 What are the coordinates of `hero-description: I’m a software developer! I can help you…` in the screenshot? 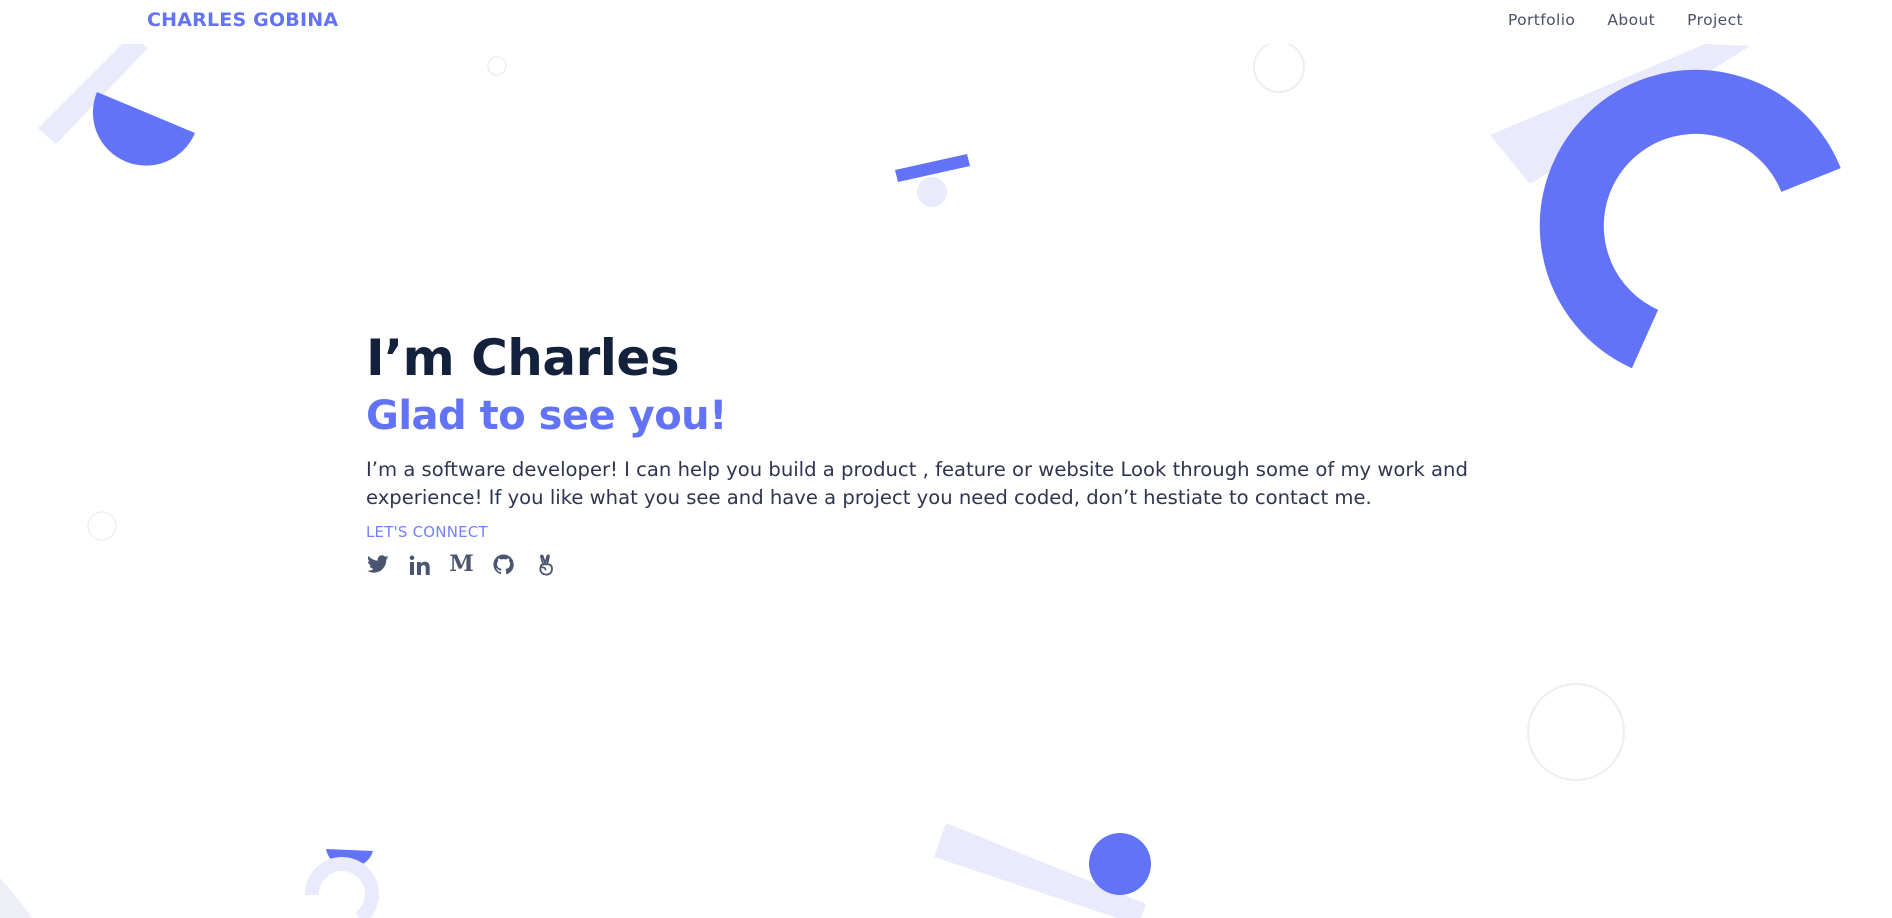 It's located at (917, 483).